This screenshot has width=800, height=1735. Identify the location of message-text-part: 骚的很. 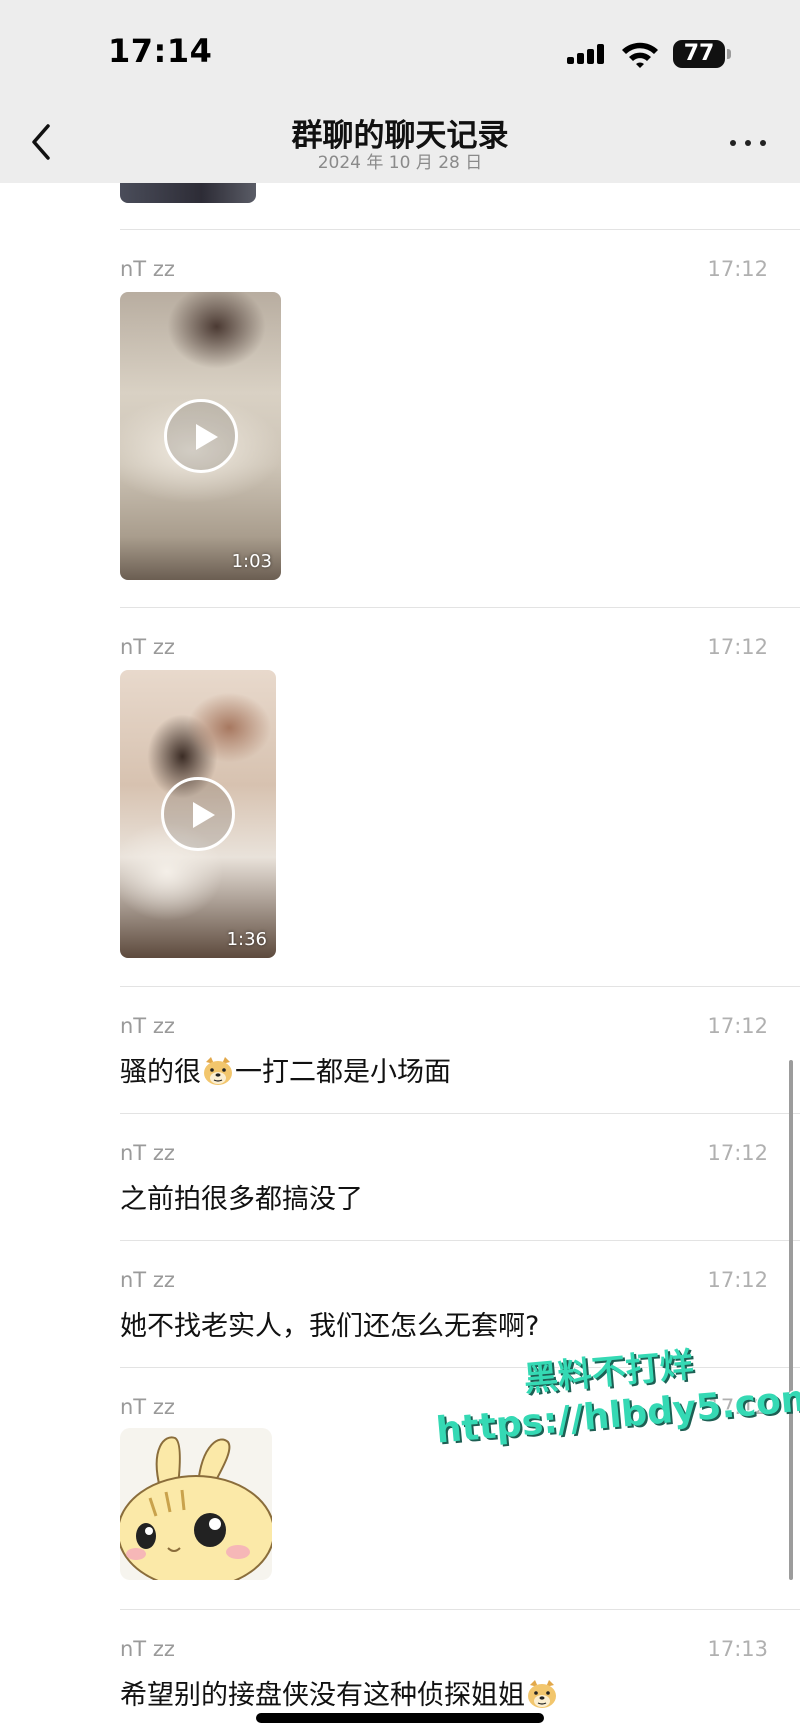
(160, 1072).